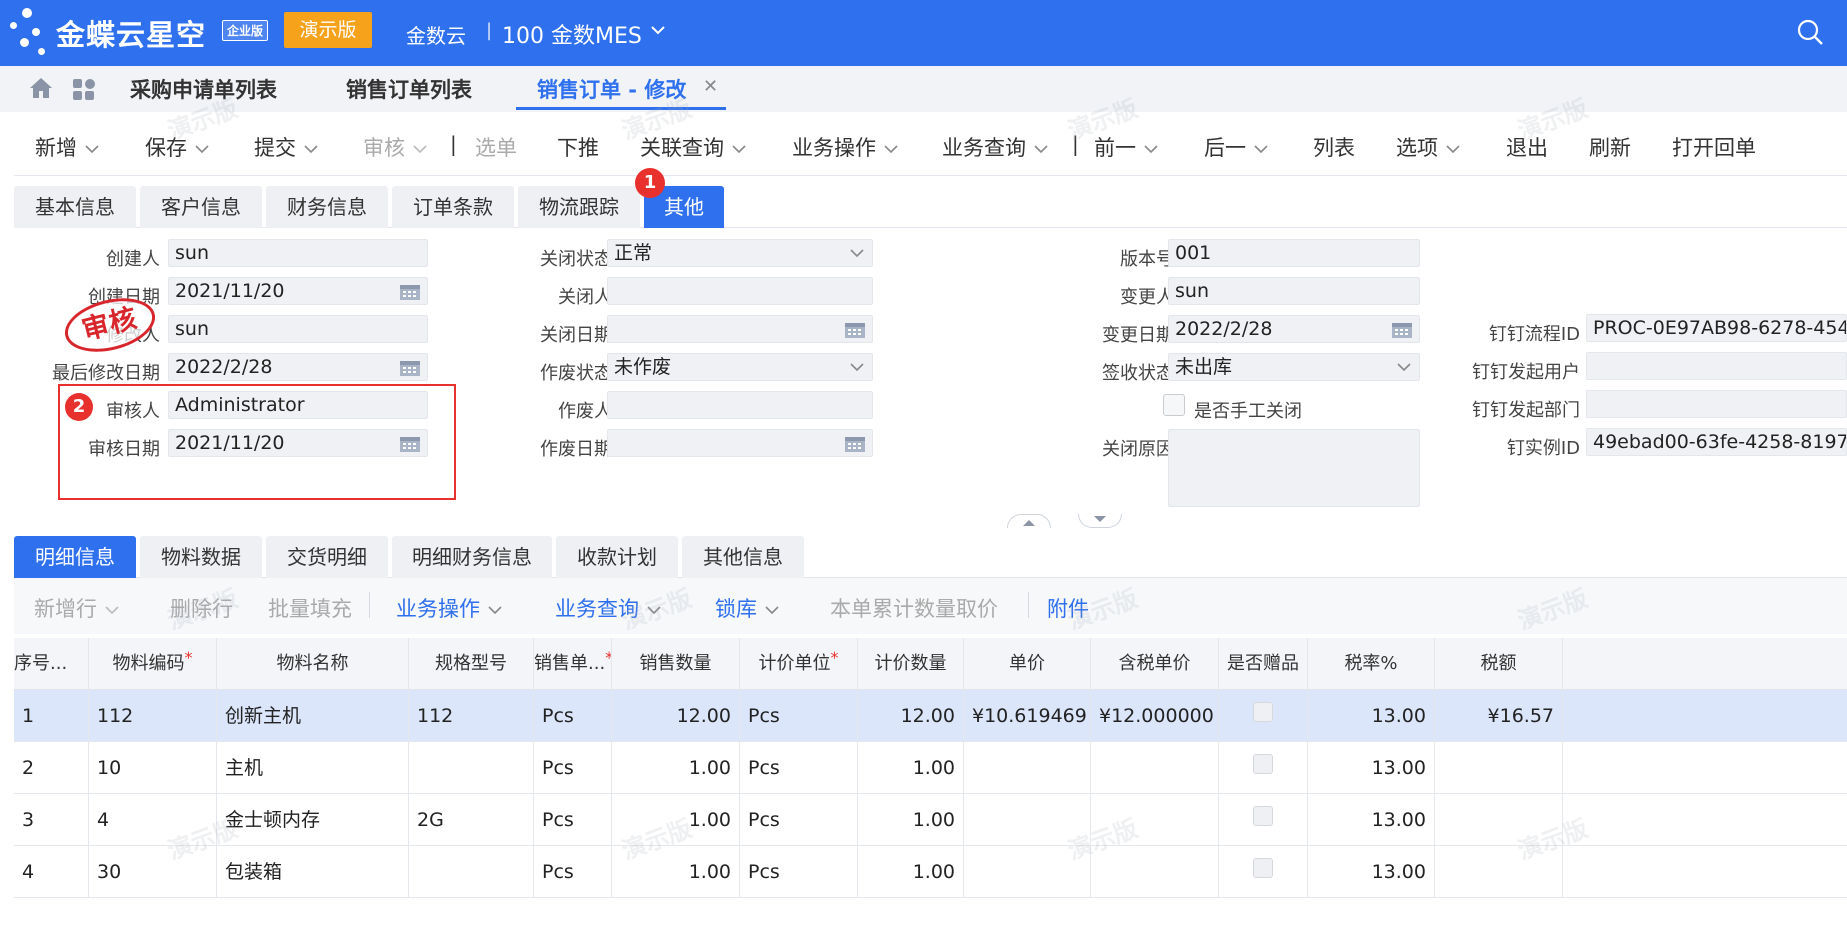  Describe the element at coordinates (313, 664) in the screenshot. I see `col-header-material-name: 物料名称` at that location.